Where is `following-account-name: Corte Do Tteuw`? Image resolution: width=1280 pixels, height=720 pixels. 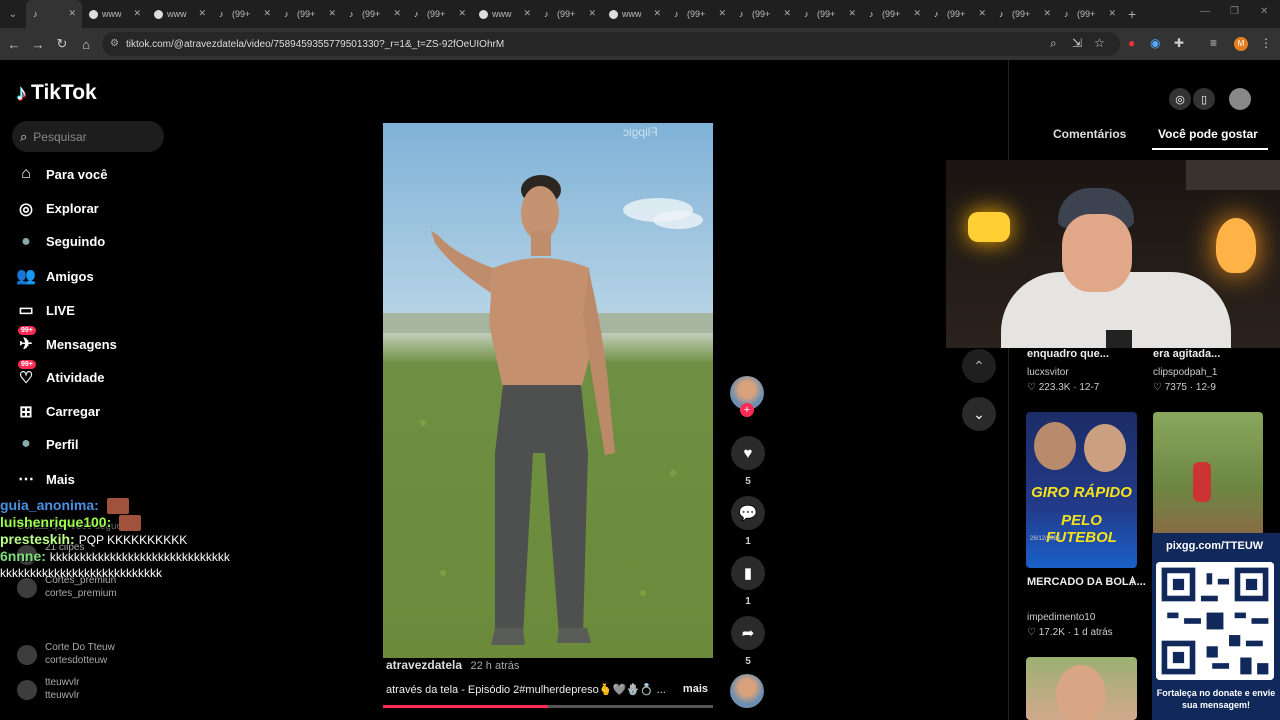
following-account-name: Corte Do Tteuw is located at coordinates (80, 647).